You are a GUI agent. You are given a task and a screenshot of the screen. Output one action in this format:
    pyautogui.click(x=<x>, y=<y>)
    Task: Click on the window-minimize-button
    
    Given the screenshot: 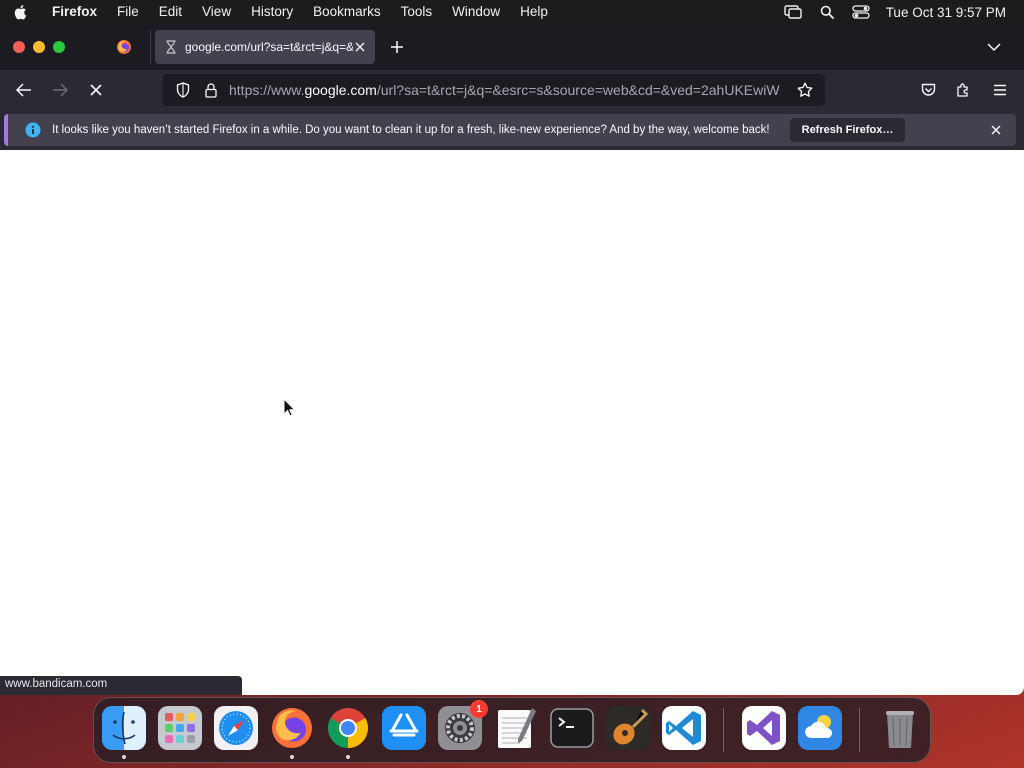 What is the action you would take?
    pyautogui.click(x=39, y=47)
    